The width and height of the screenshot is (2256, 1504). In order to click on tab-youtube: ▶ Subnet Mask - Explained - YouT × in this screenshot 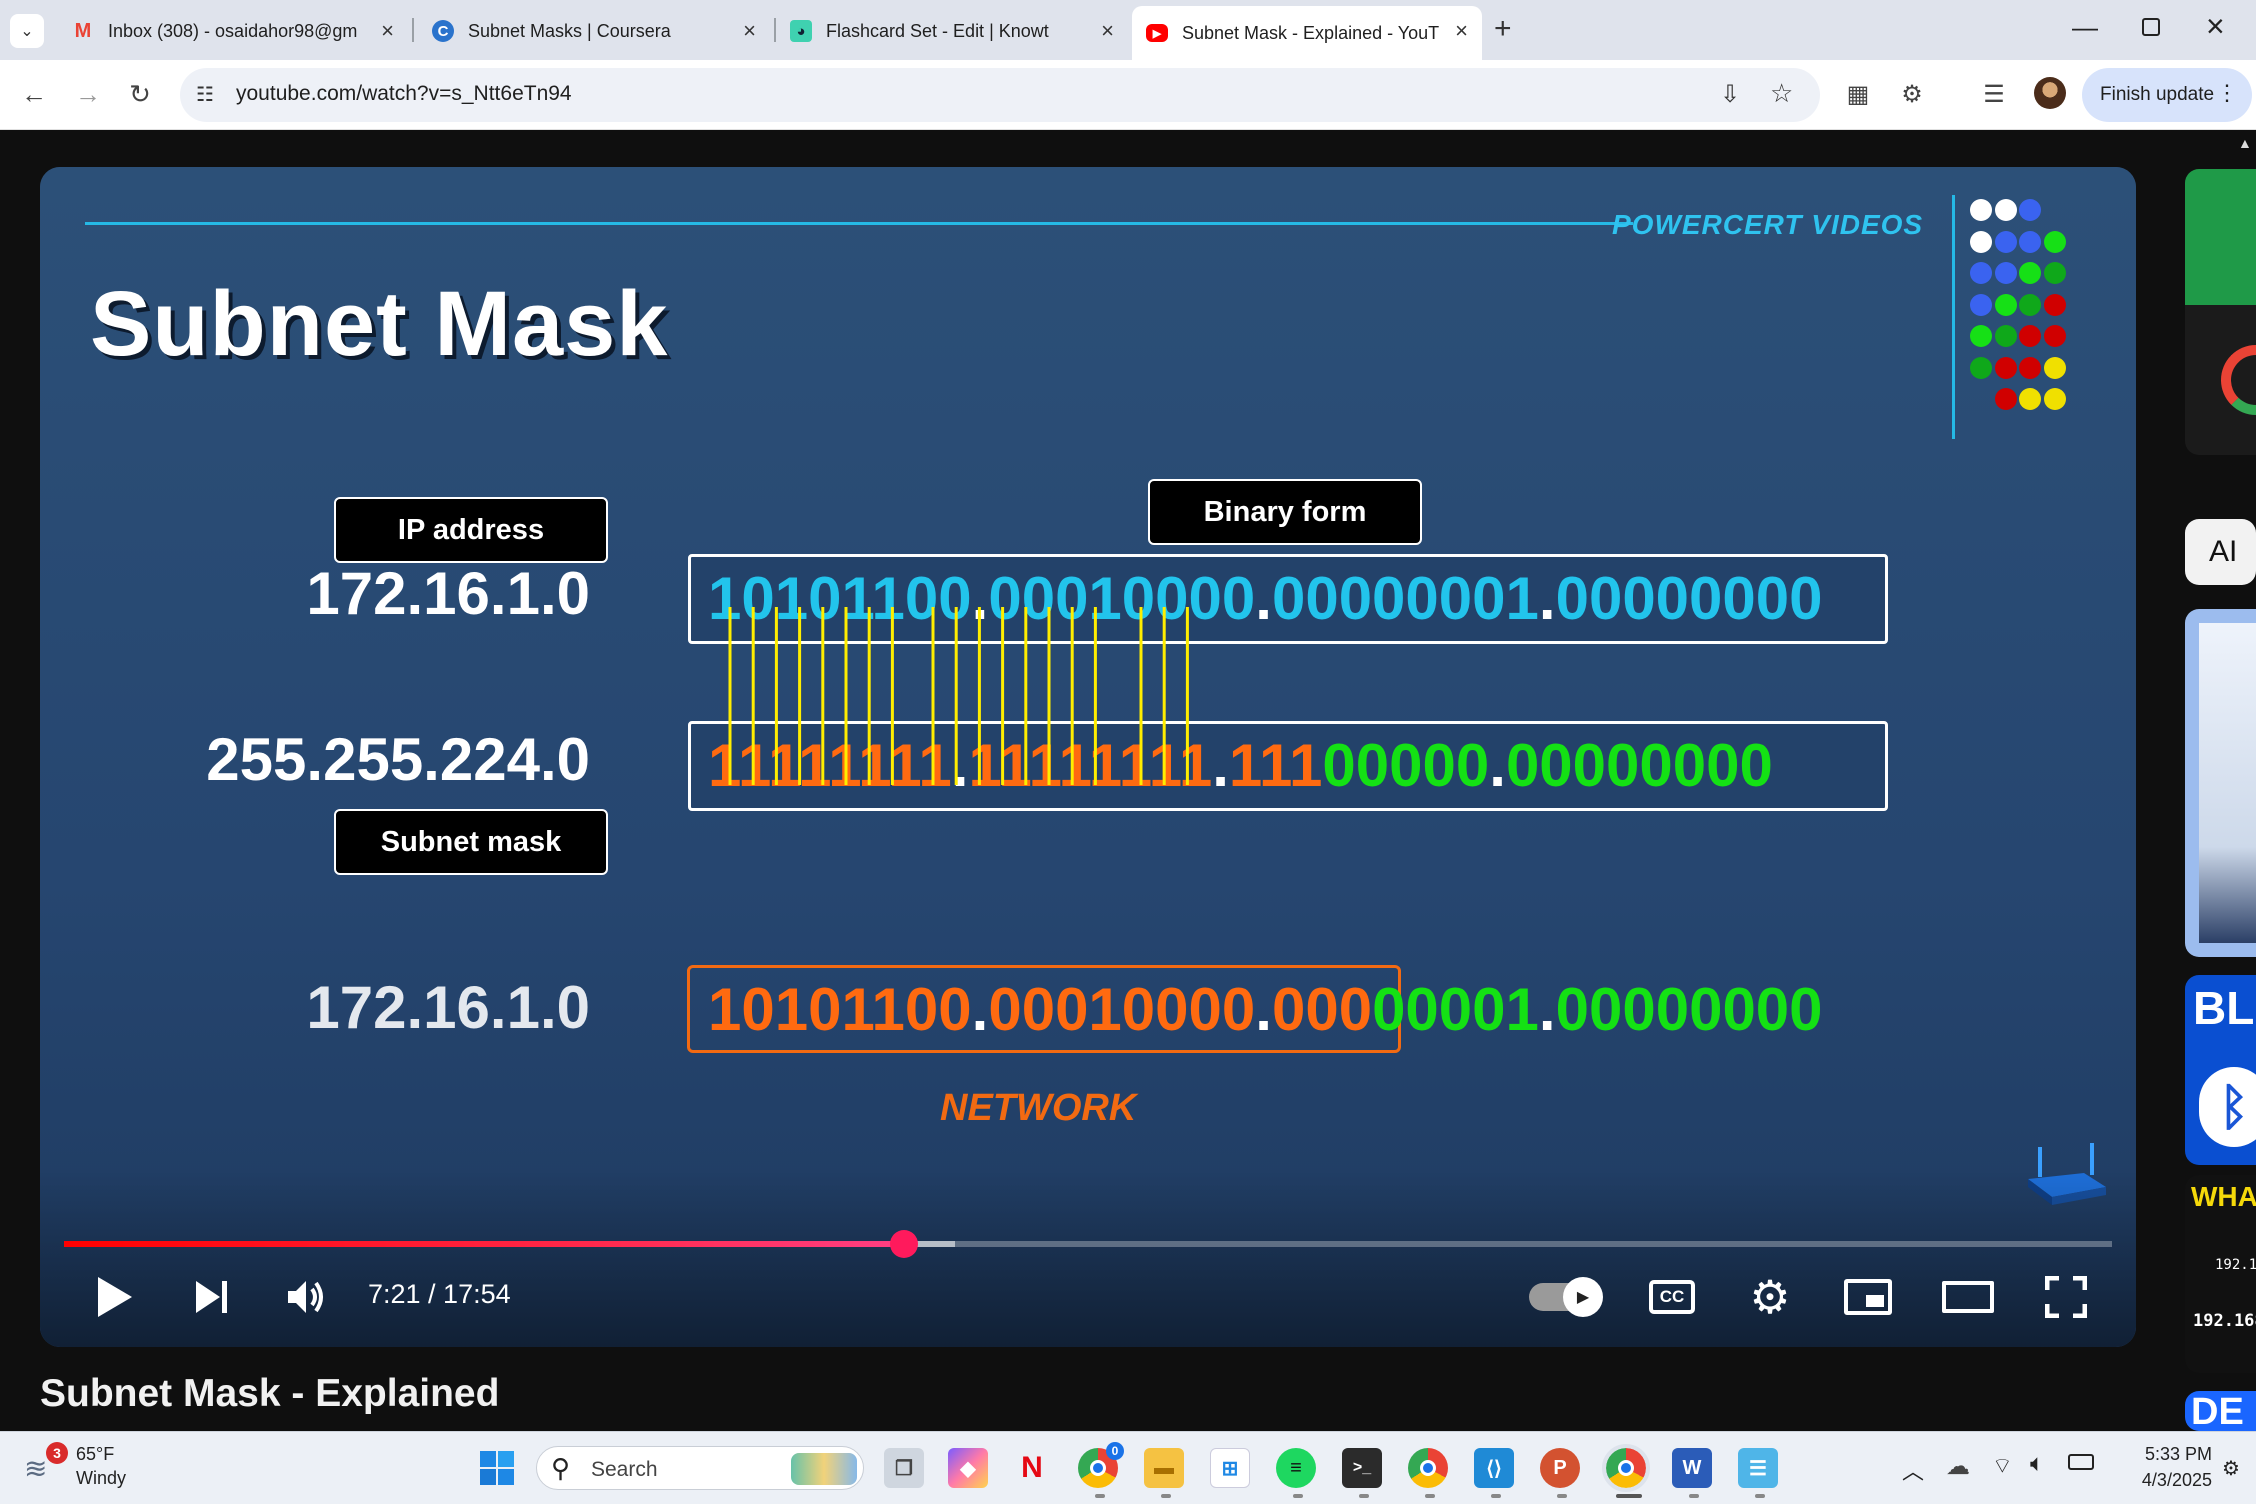, I will do `click(1307, 33)`.